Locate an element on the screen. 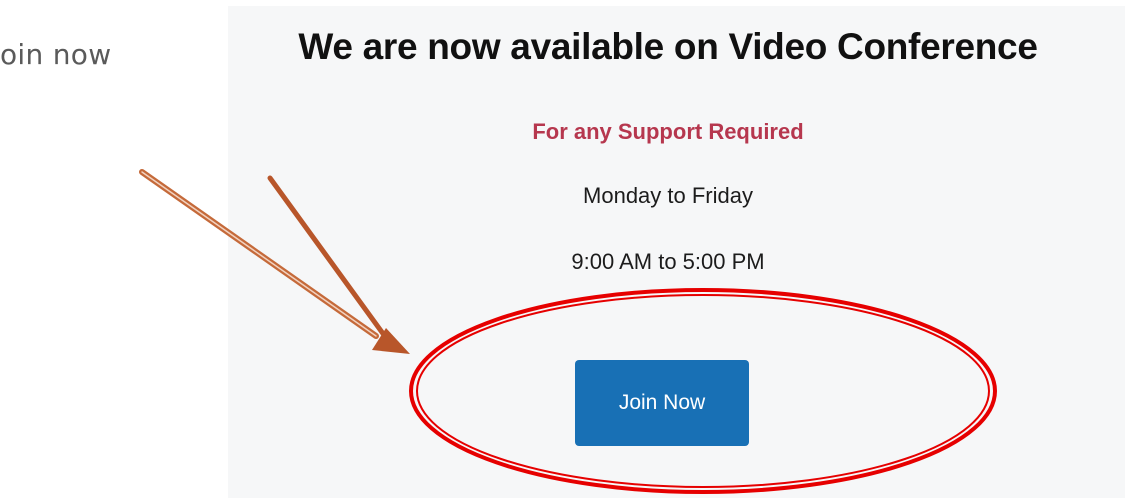  support-days: Monday to Friday is located at coordinates (668, 195).